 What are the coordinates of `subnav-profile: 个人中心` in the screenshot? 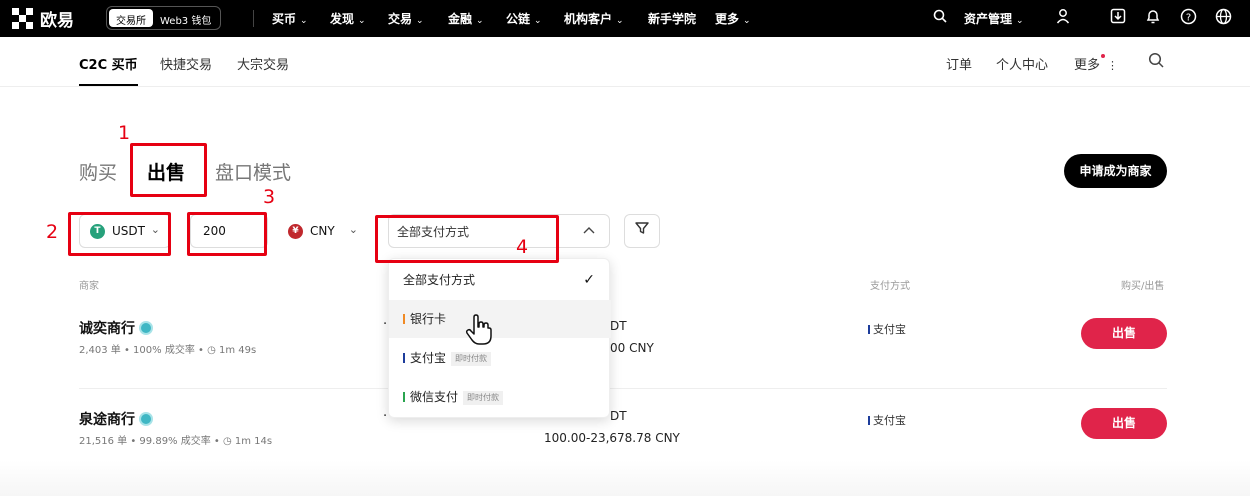 It's located at (1022, 63).